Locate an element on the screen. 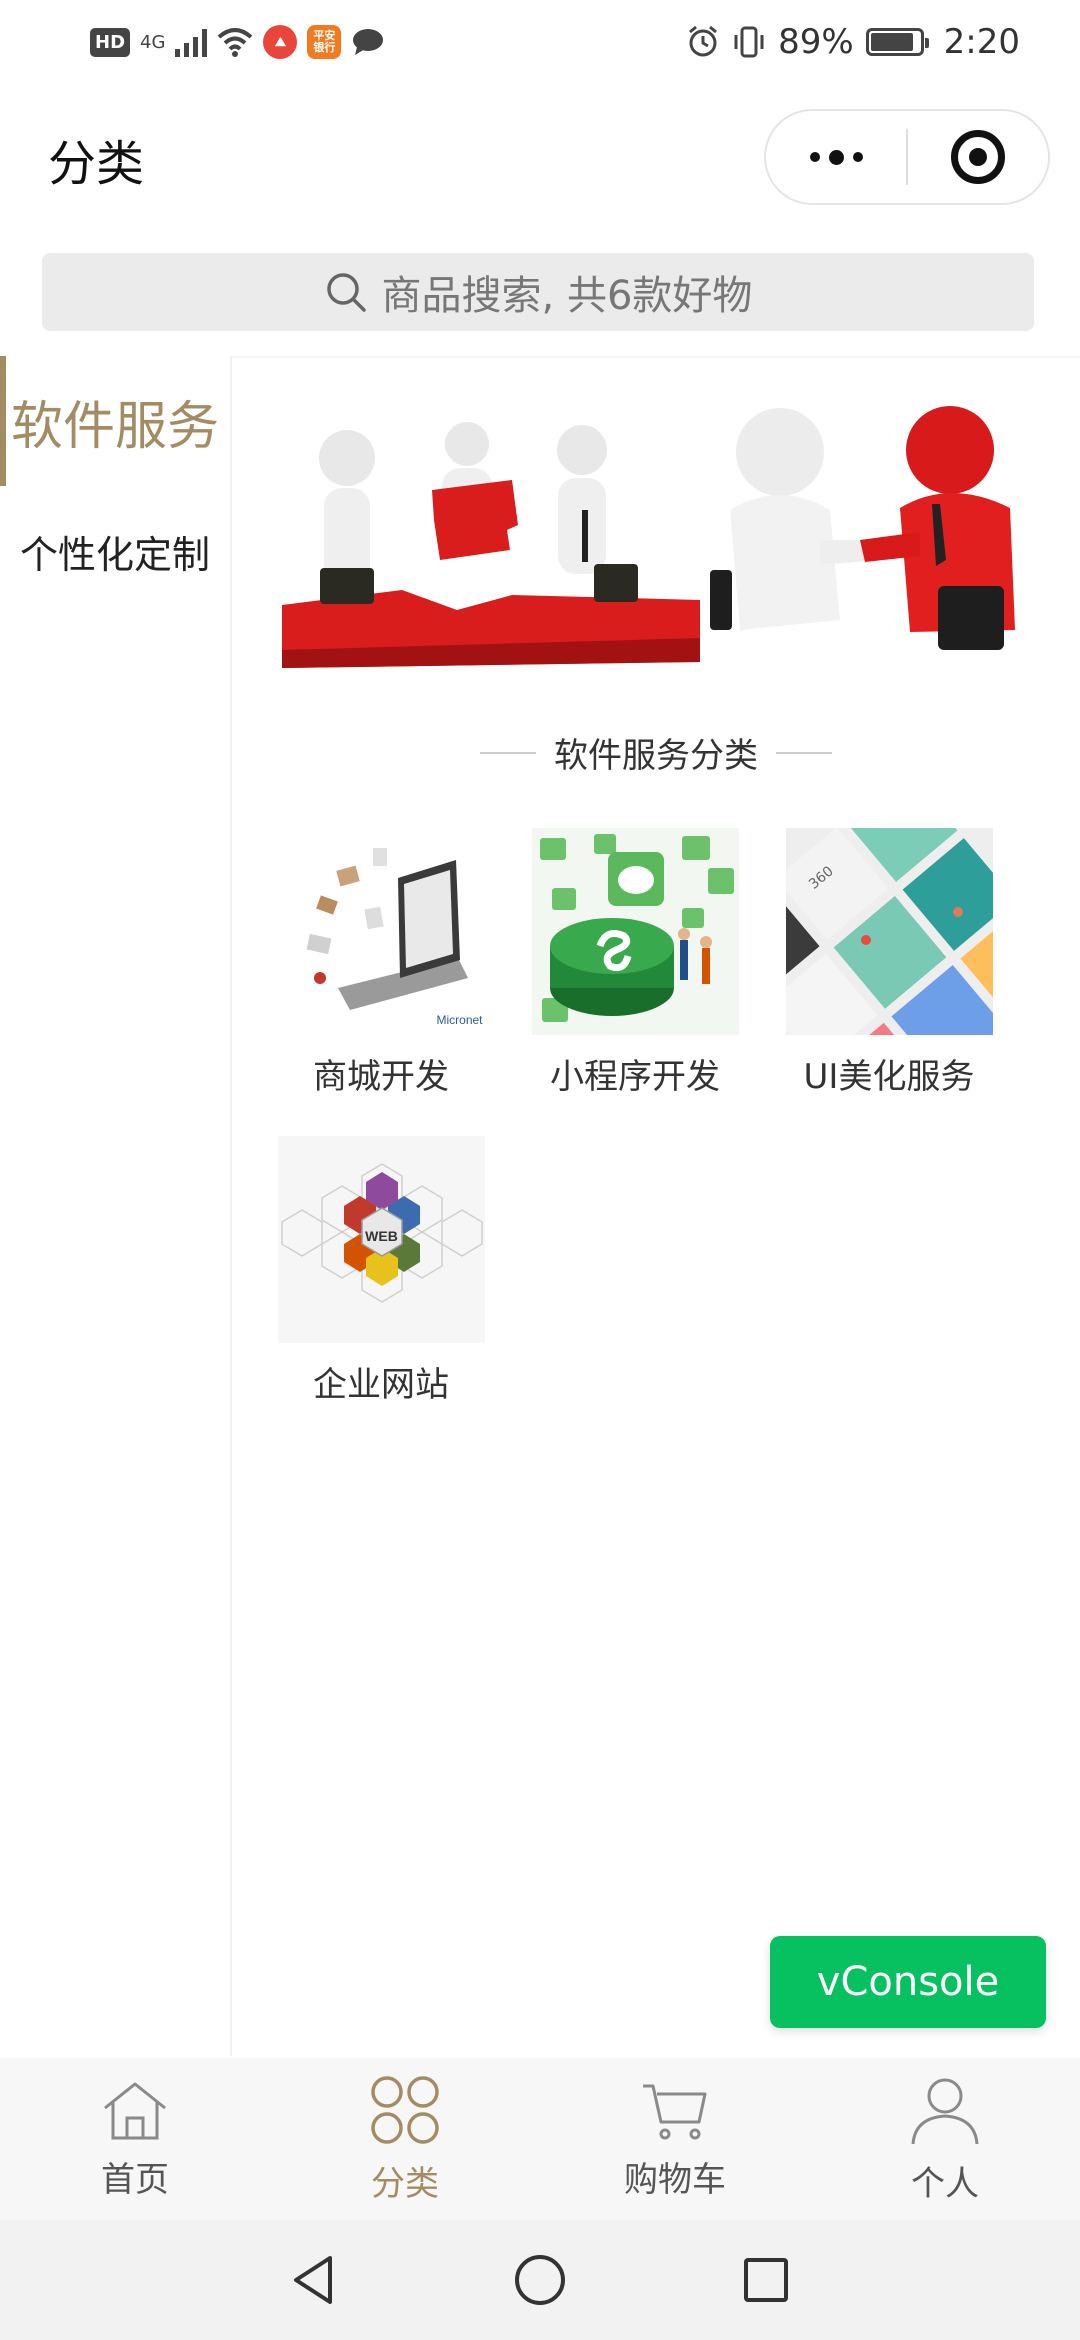  status-right: 89% 2:20 is located at coordinates (853, 42).